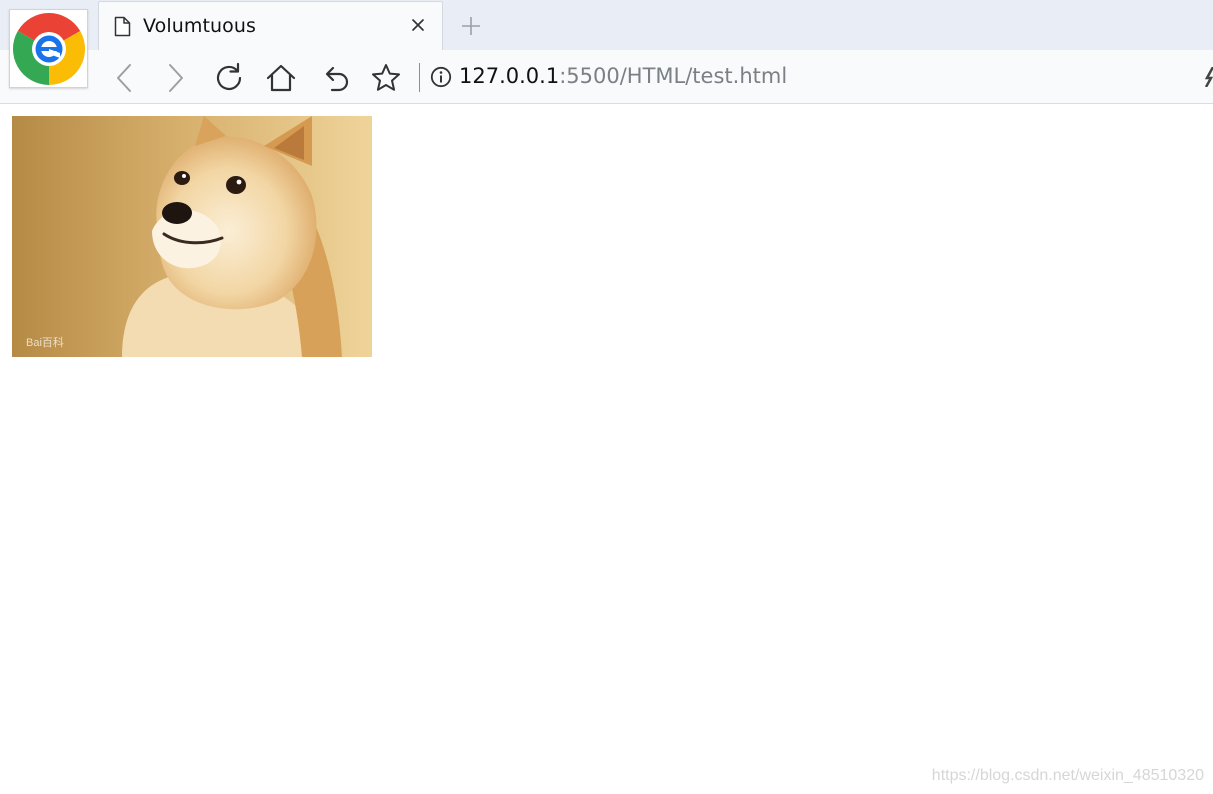  What do you see at coordinates (1208, 79) in the screenshot?
I see `extension-icon` at bounding box center [1208, 79].